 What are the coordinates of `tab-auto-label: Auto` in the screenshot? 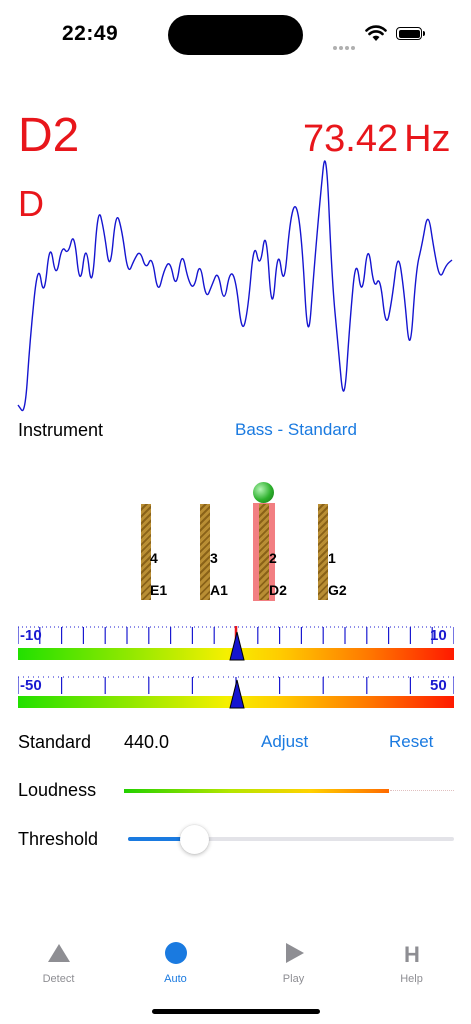 It's located at (175, 979).